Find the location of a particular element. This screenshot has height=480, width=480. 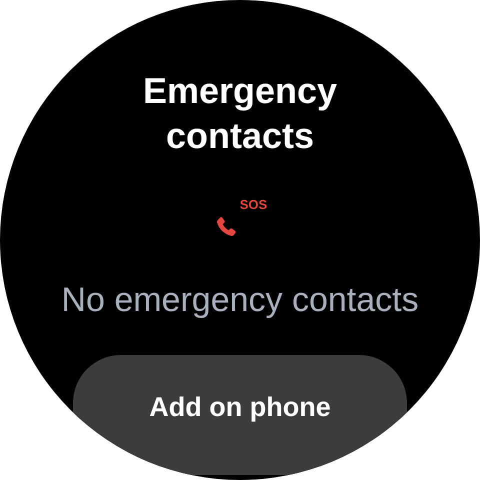

sos-label: SOS is located at coordinates (254, 205).